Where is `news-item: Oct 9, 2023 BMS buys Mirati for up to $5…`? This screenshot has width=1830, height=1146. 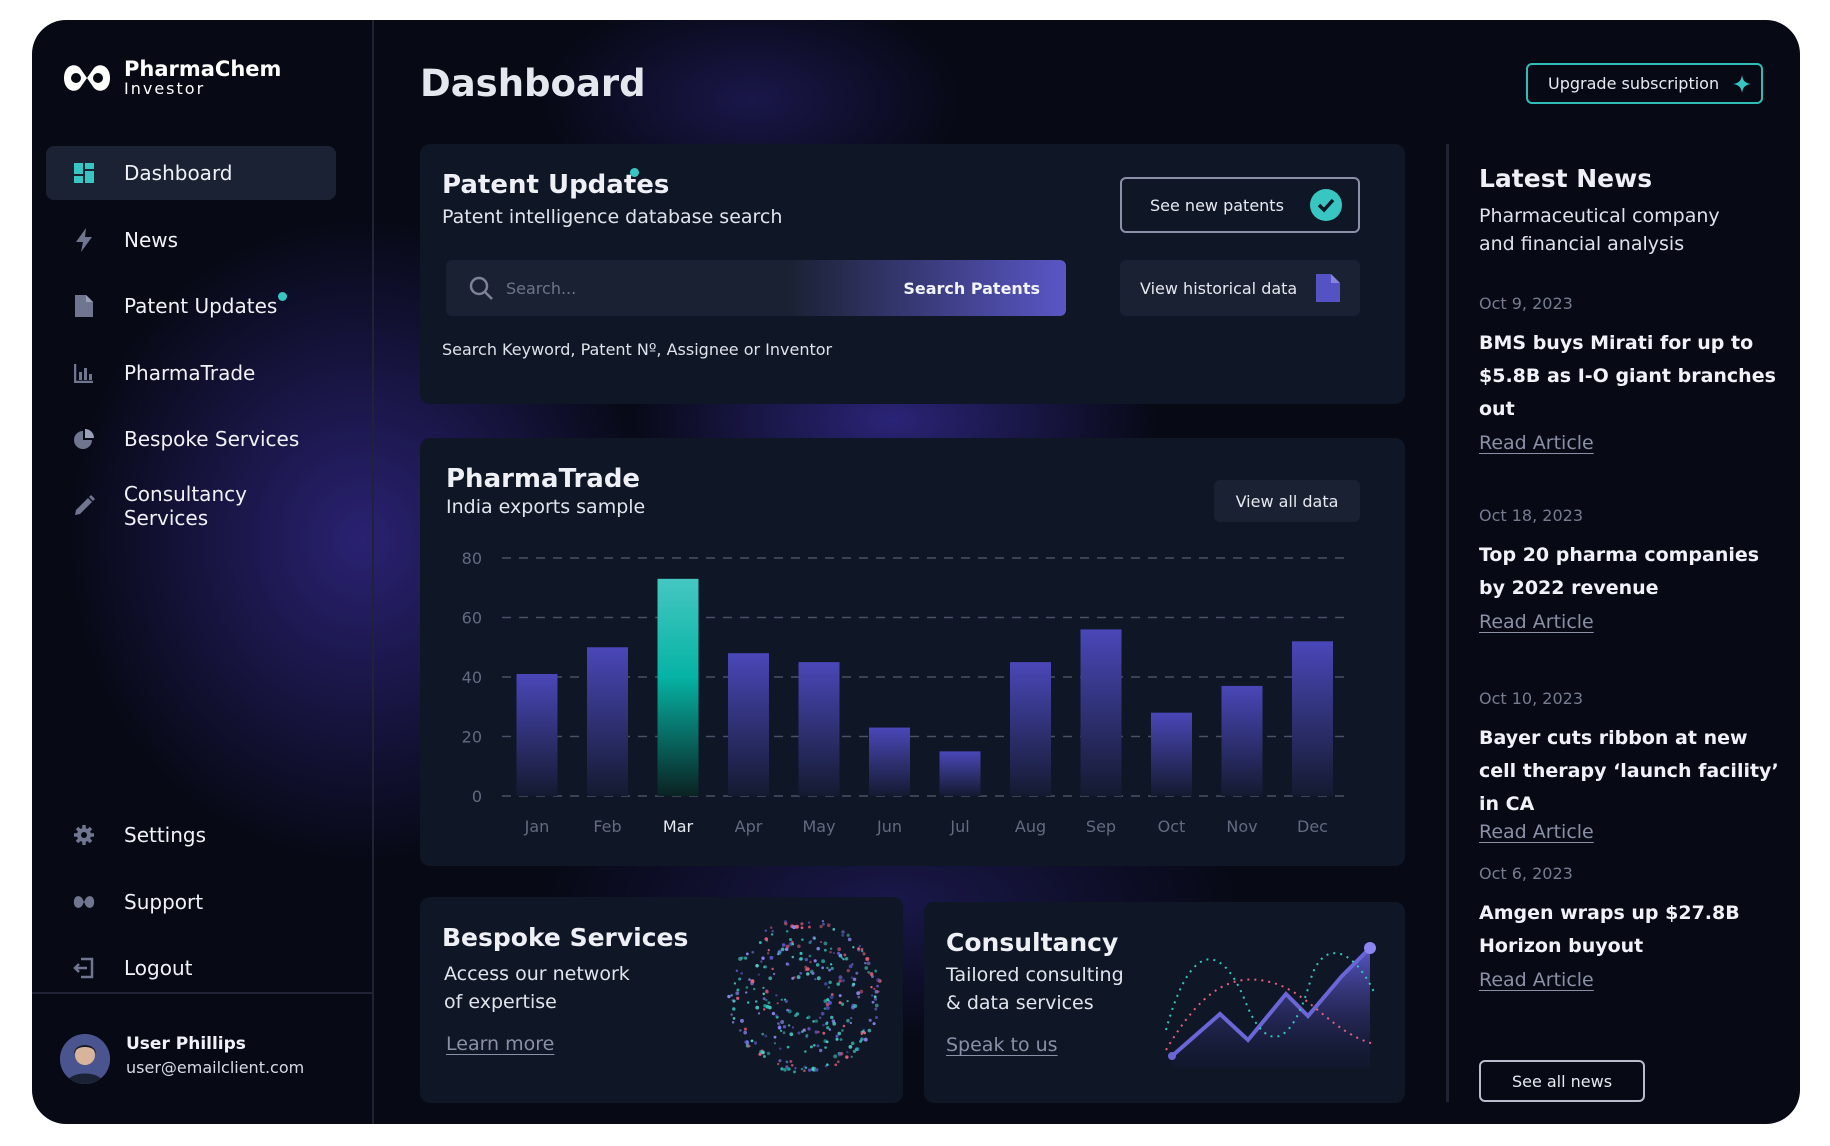
news-item: Oct 9, 2023 BMS buys Mirati for up to $5… is located at coordinates (1629, 374).